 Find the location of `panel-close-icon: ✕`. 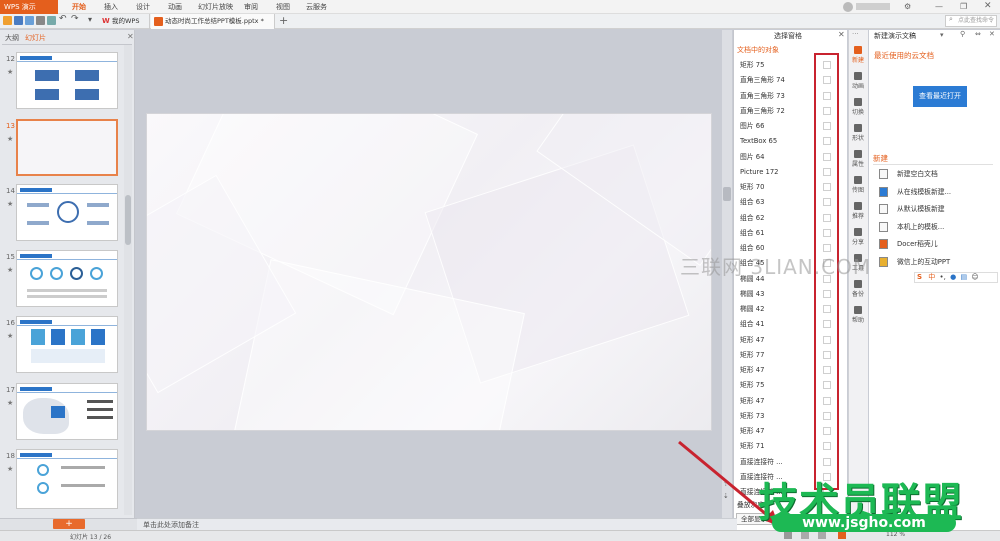

panel-close-icon: ✕ is located at coordinates (992, 34).